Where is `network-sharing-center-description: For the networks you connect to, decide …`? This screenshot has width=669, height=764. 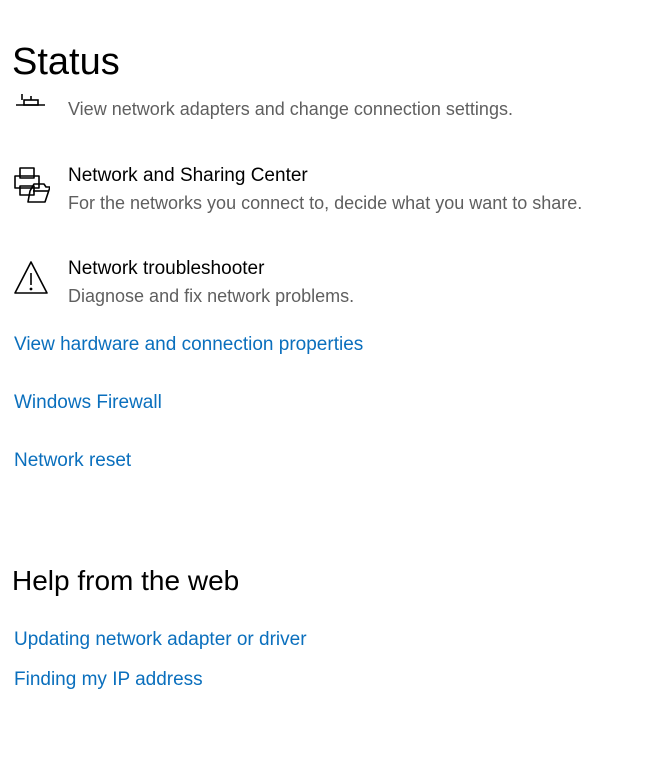 network-sharing-center-description: For the networks you connect to, decide … is located at coordinates (325, 203).